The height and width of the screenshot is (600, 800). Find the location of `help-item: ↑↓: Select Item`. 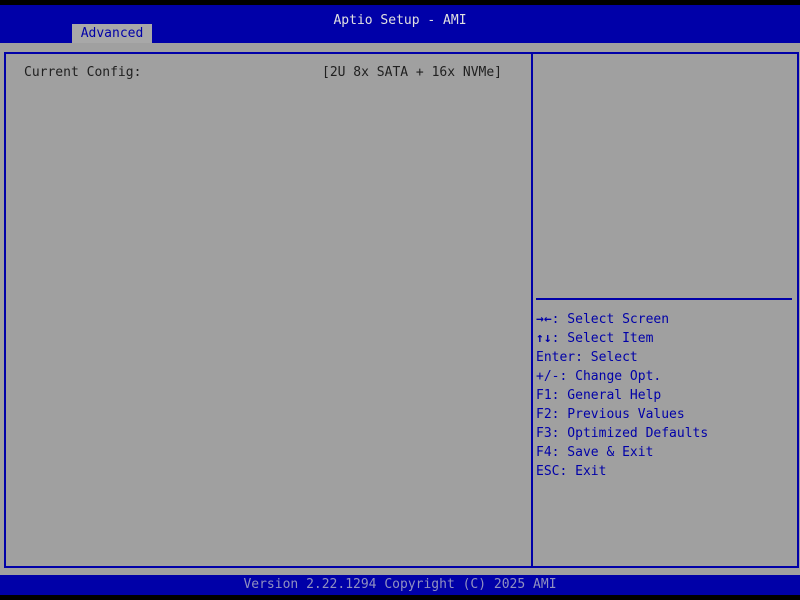

help-item: ↑↓: Select Item is located at coordinates (622, 338).